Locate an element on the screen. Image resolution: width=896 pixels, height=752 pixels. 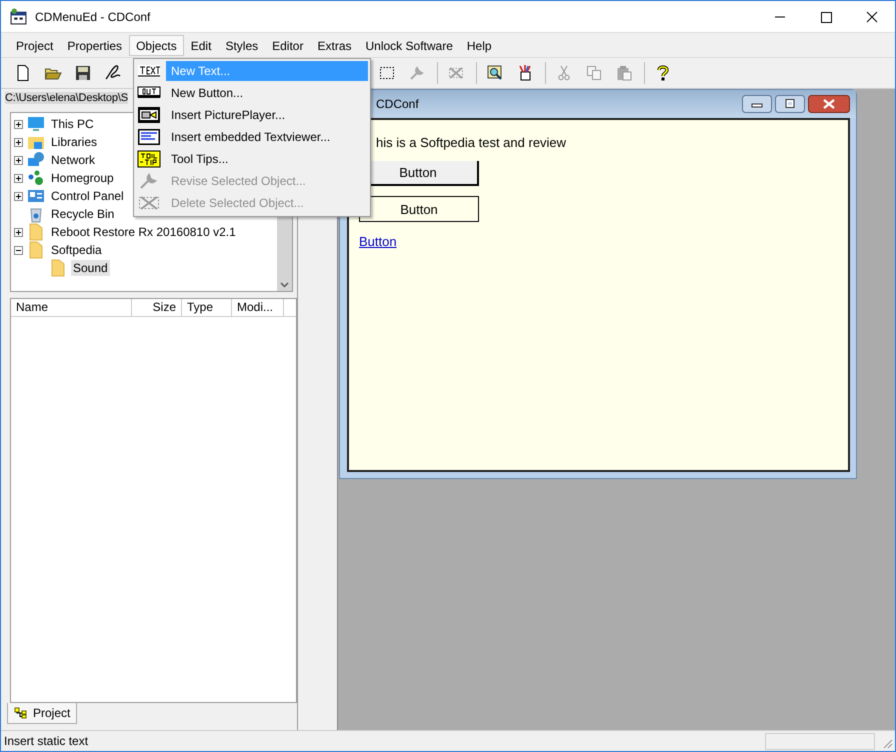
resize-grip-icon is located at coordinates (887, 743).